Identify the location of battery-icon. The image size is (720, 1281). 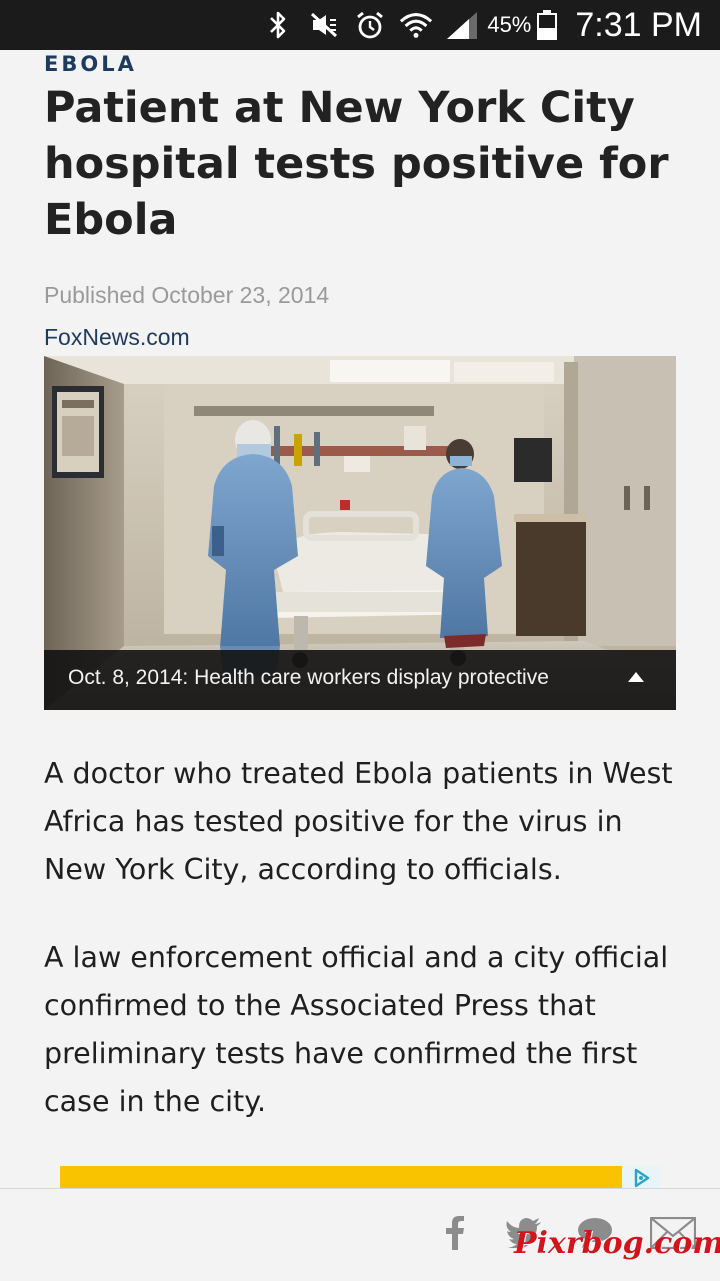
(547, 25).